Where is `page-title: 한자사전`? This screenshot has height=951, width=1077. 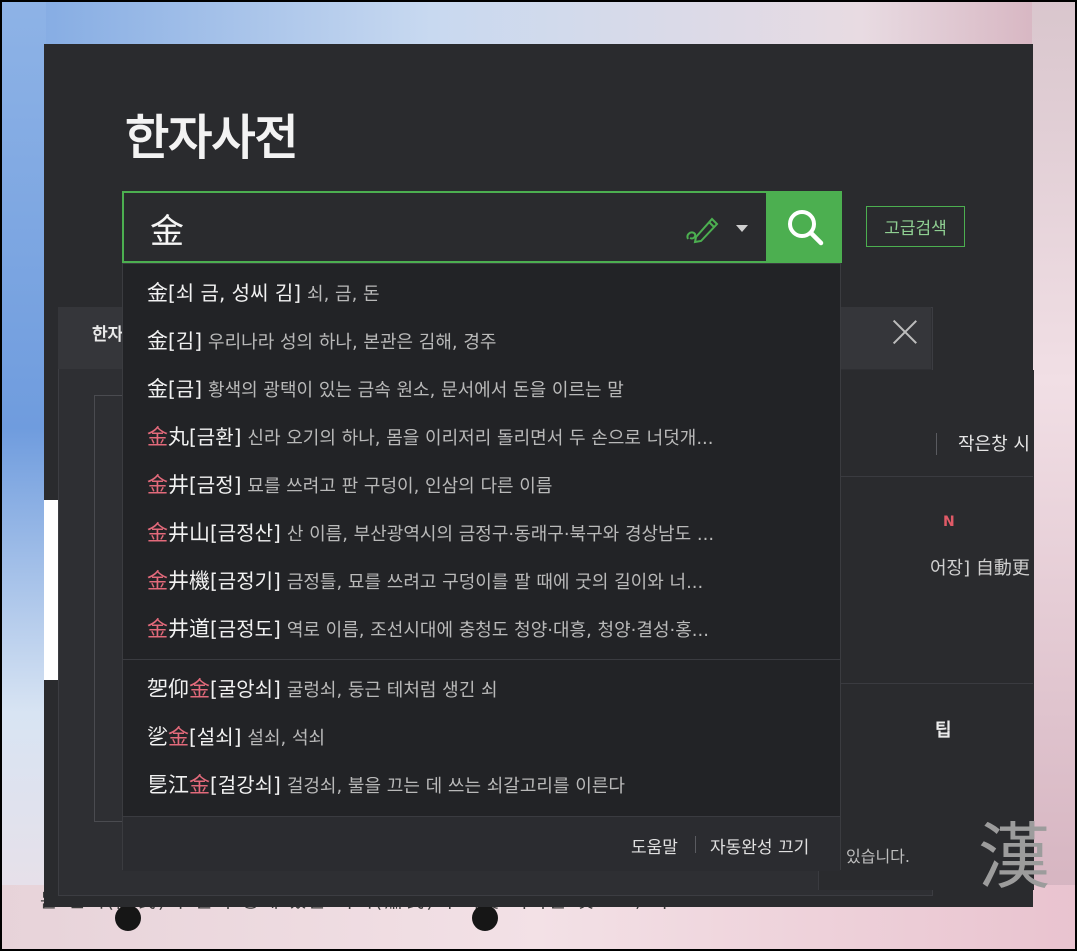
page-title: 한자사전 is located at coordinates (212, 138).